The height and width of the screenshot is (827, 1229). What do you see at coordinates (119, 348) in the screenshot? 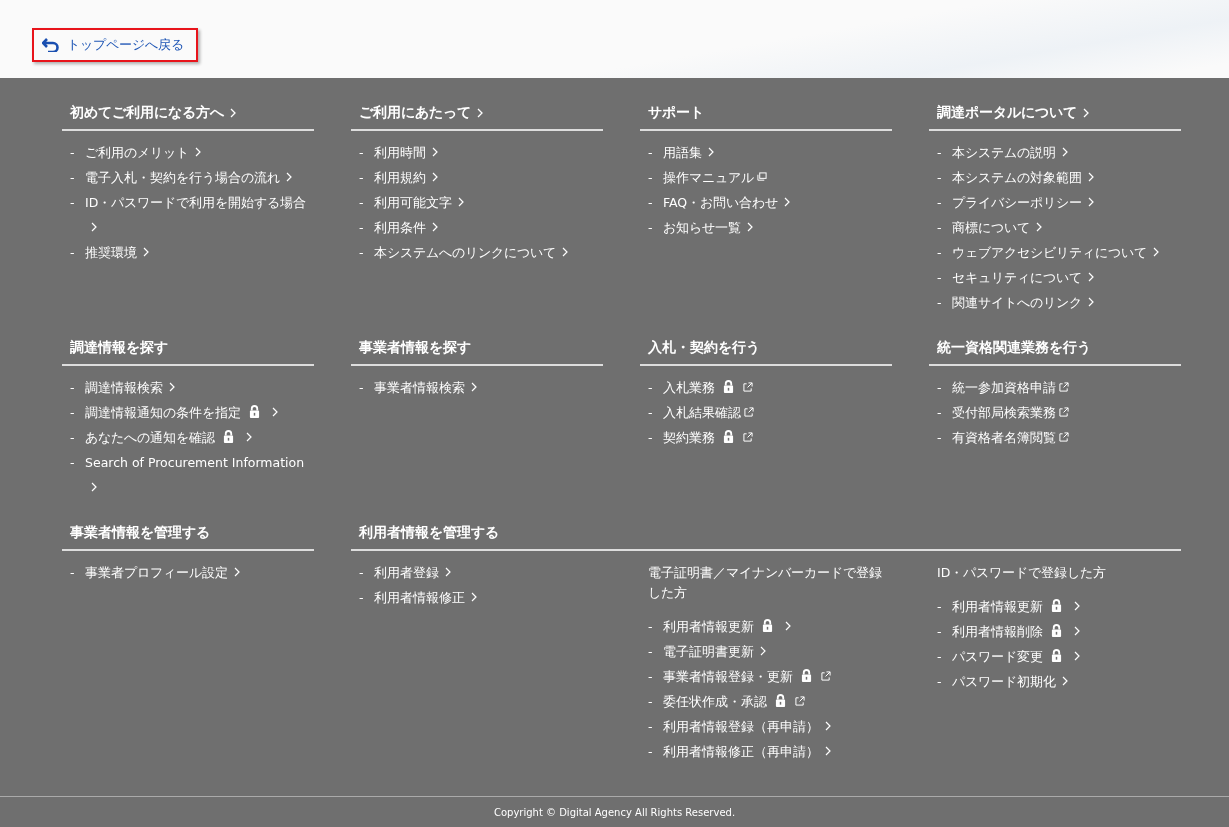
I see `section-heading: 調達情報を探す` at bounding box center [119, 348].